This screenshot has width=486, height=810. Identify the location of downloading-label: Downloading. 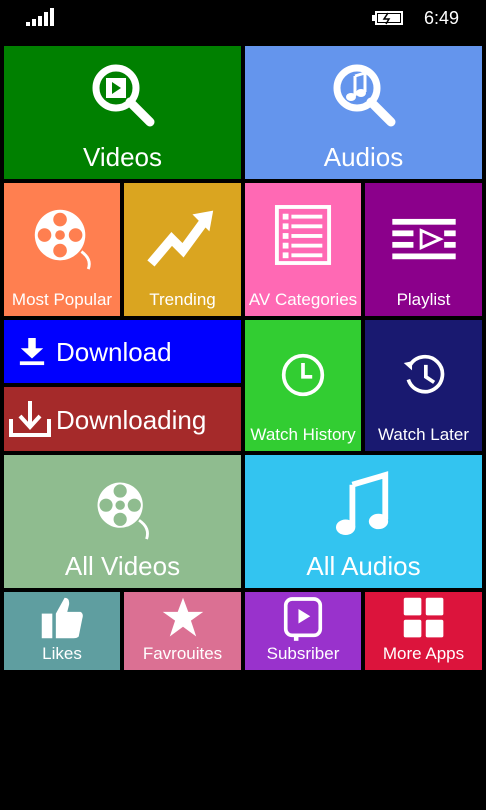
(131, 420).